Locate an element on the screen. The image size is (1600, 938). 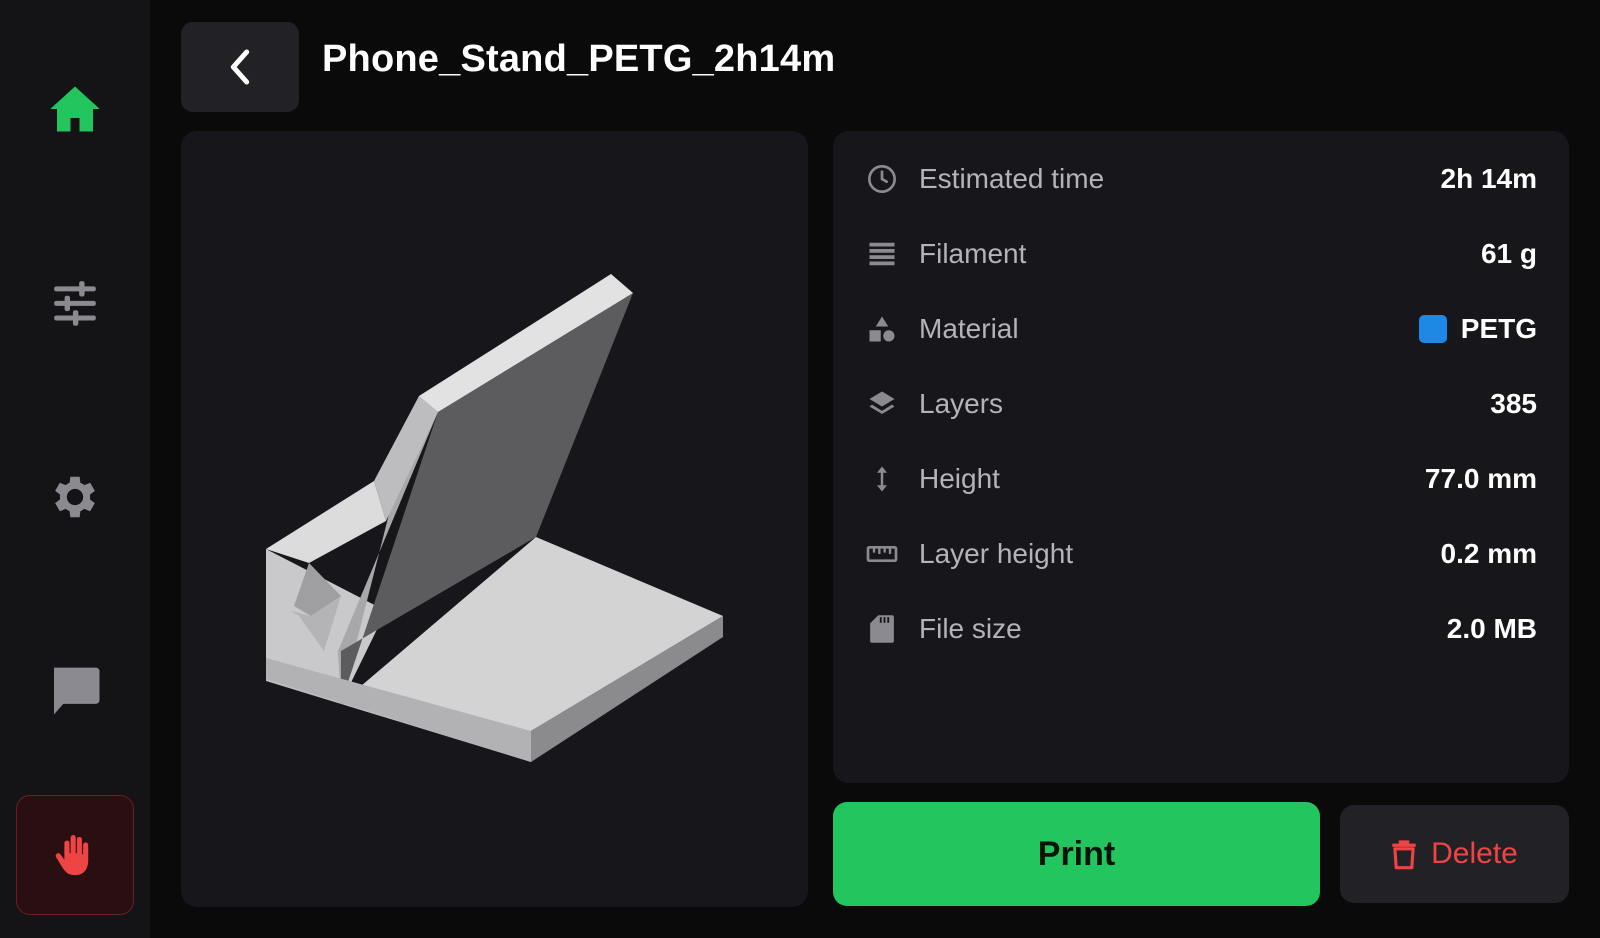
print-button-label: Print is located at coordinates (1076, 853).